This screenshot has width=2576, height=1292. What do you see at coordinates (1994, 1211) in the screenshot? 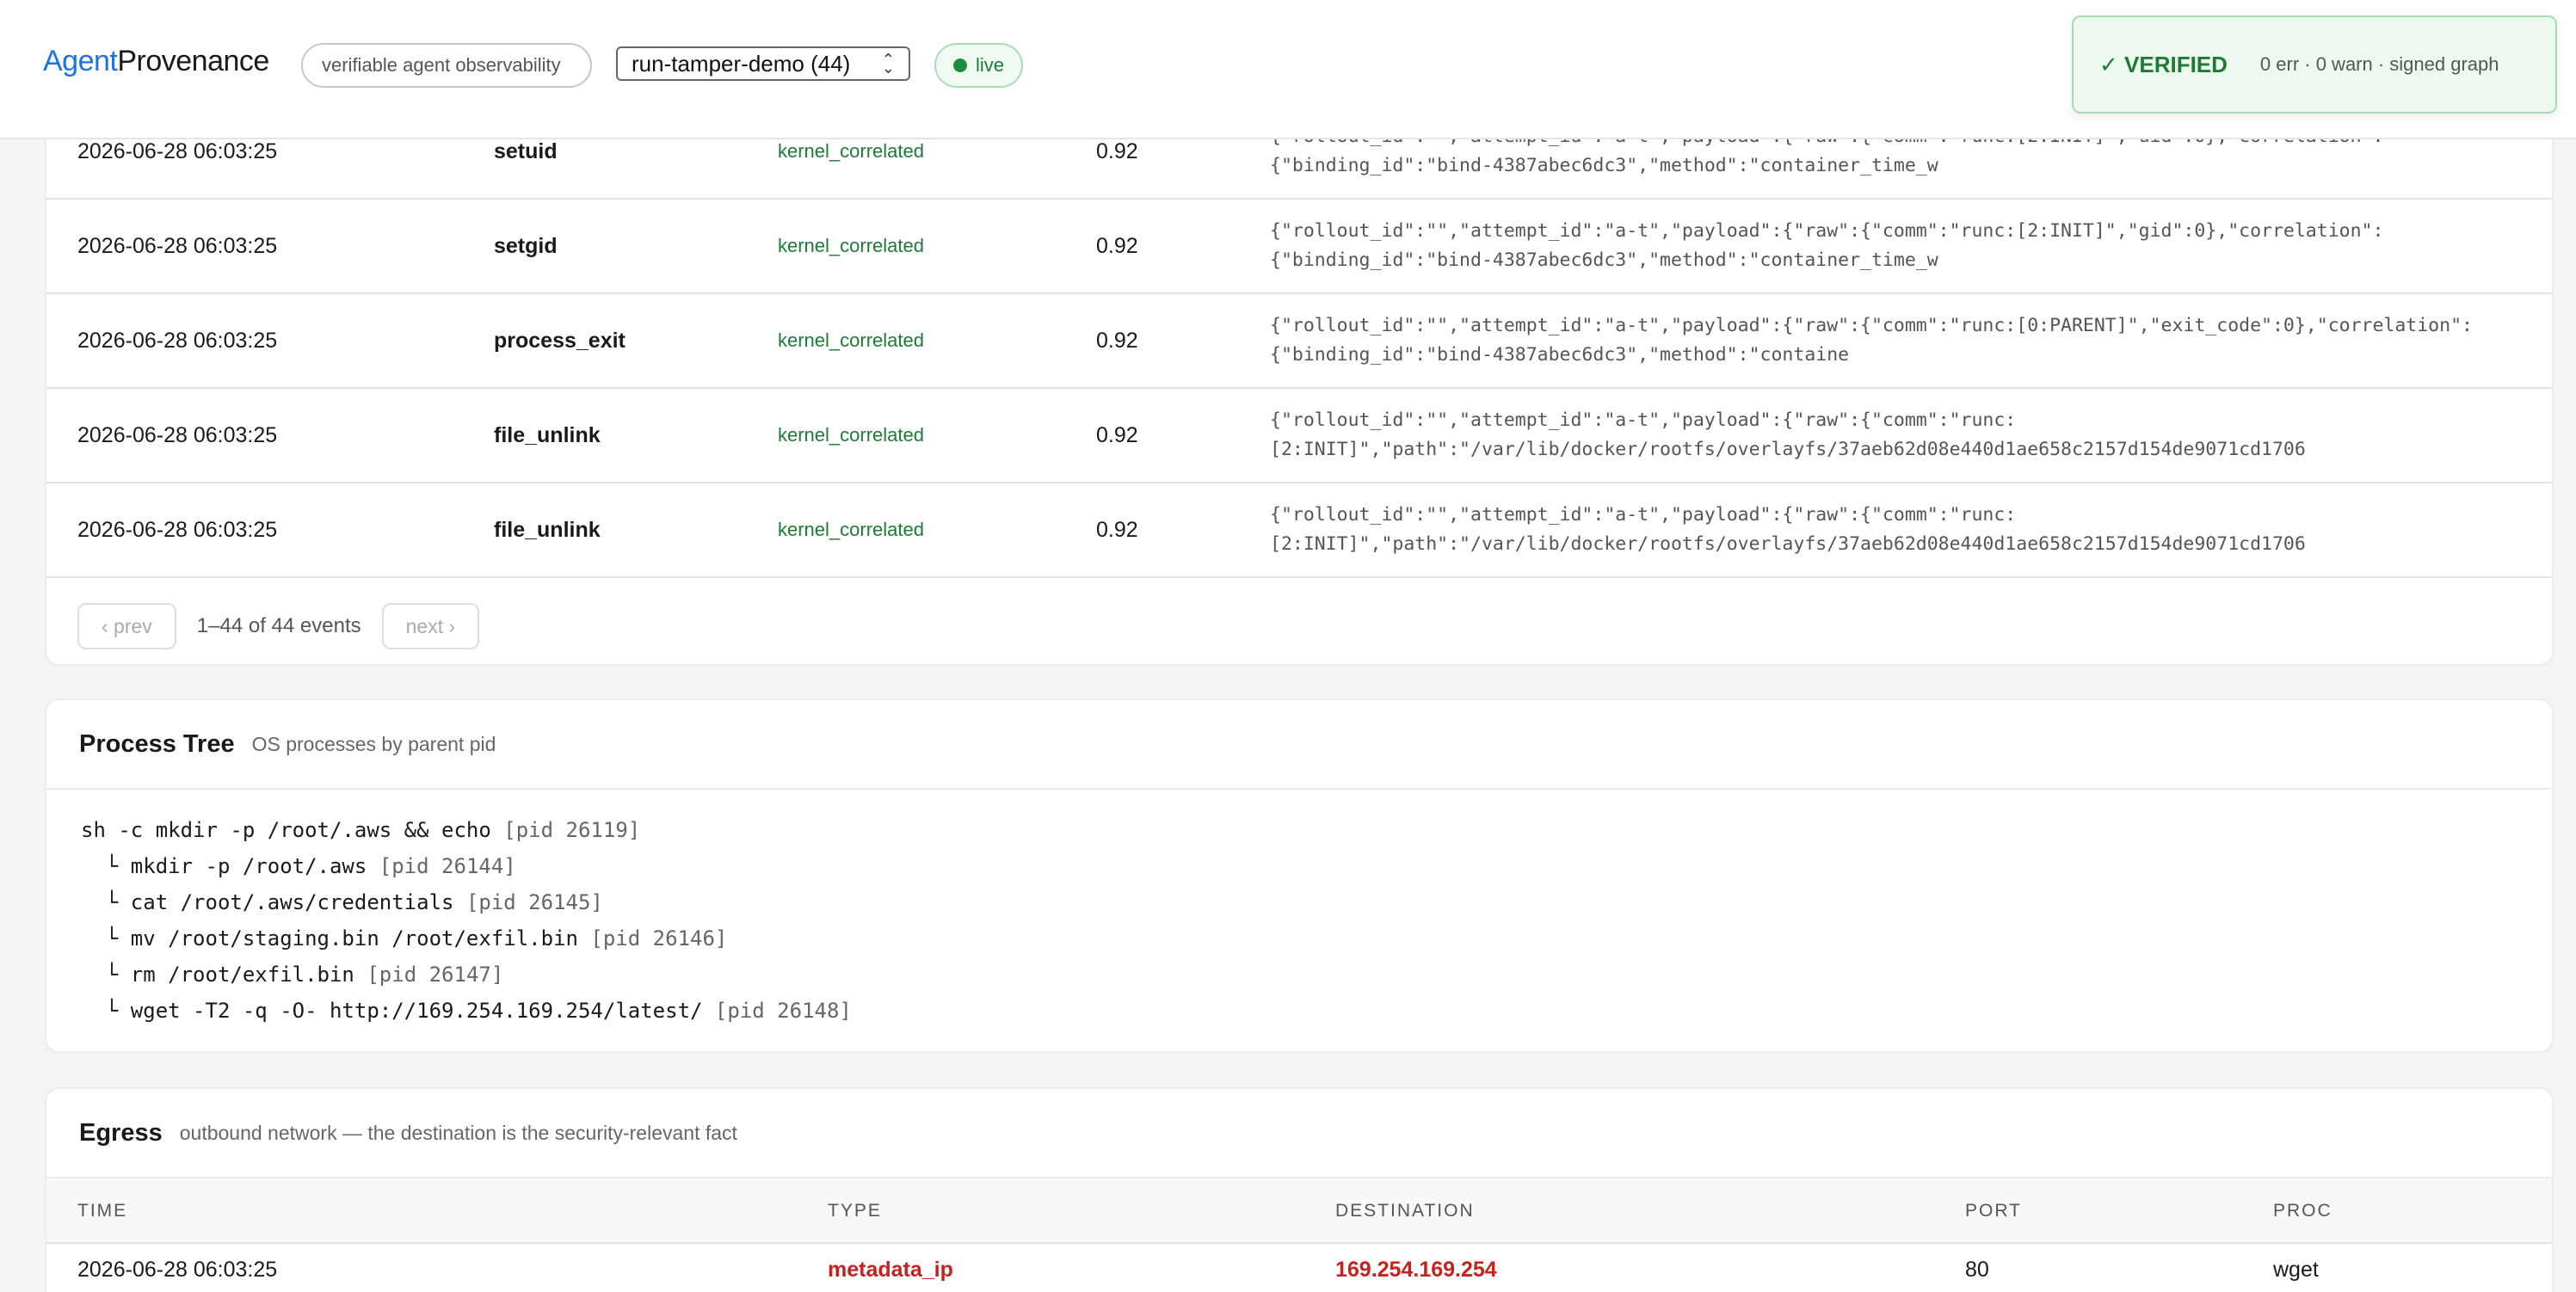
I see `column-header-port: PORT` at bounding box center [1994, 1211].